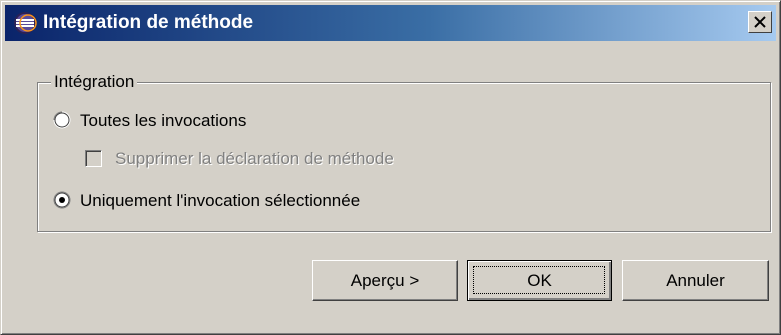 This screenshot has height=335, width=781. I want to click on ok-button: OK, so click(539, 280).